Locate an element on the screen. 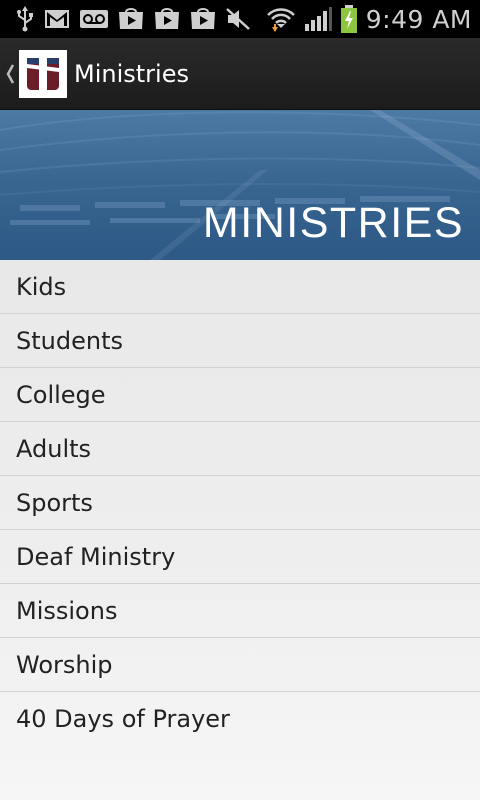  battery-charging-icon is located at coordinates (349, 19).